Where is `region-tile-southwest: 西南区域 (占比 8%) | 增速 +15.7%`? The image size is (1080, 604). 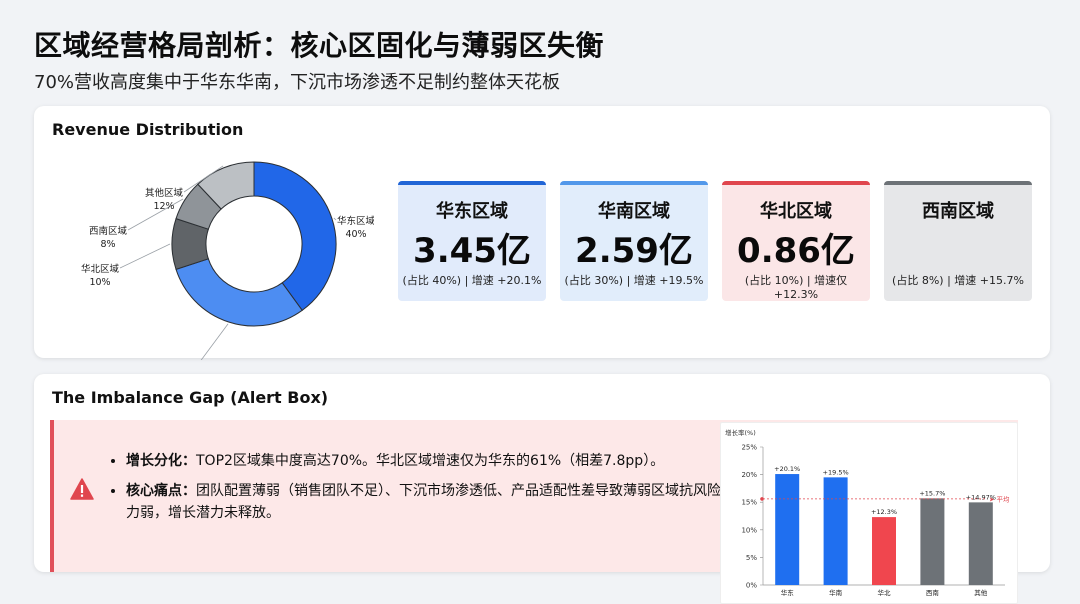 region-tile-southwest: 西南区域 (占比 8%) | 增速 +15.7% is located at coordinates (958, 241).